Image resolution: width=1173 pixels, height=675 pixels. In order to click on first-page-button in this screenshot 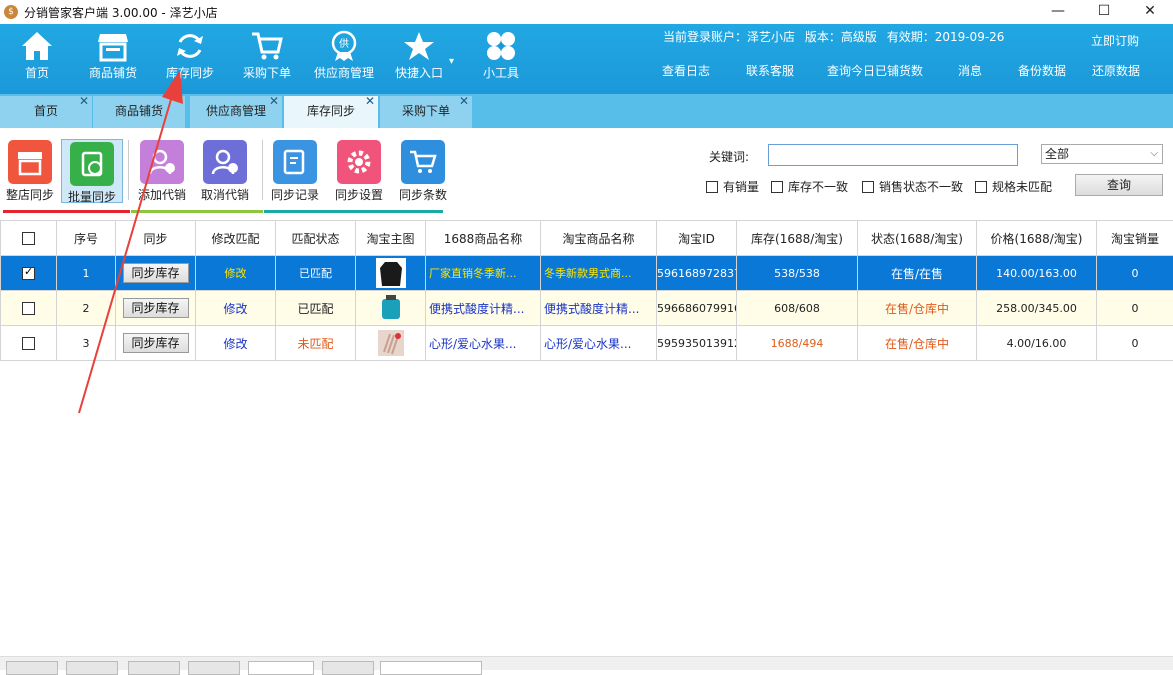, I will do `click(32, 668)`.